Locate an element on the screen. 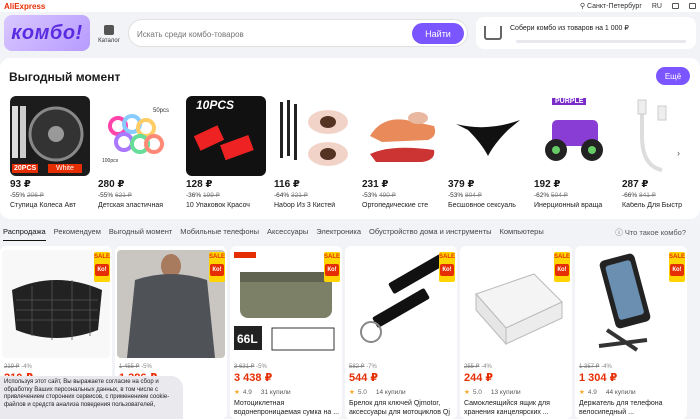 This screenshot has height=419, width=700. tab-deals: Выгодный момент is located at coordinates (140, 234).